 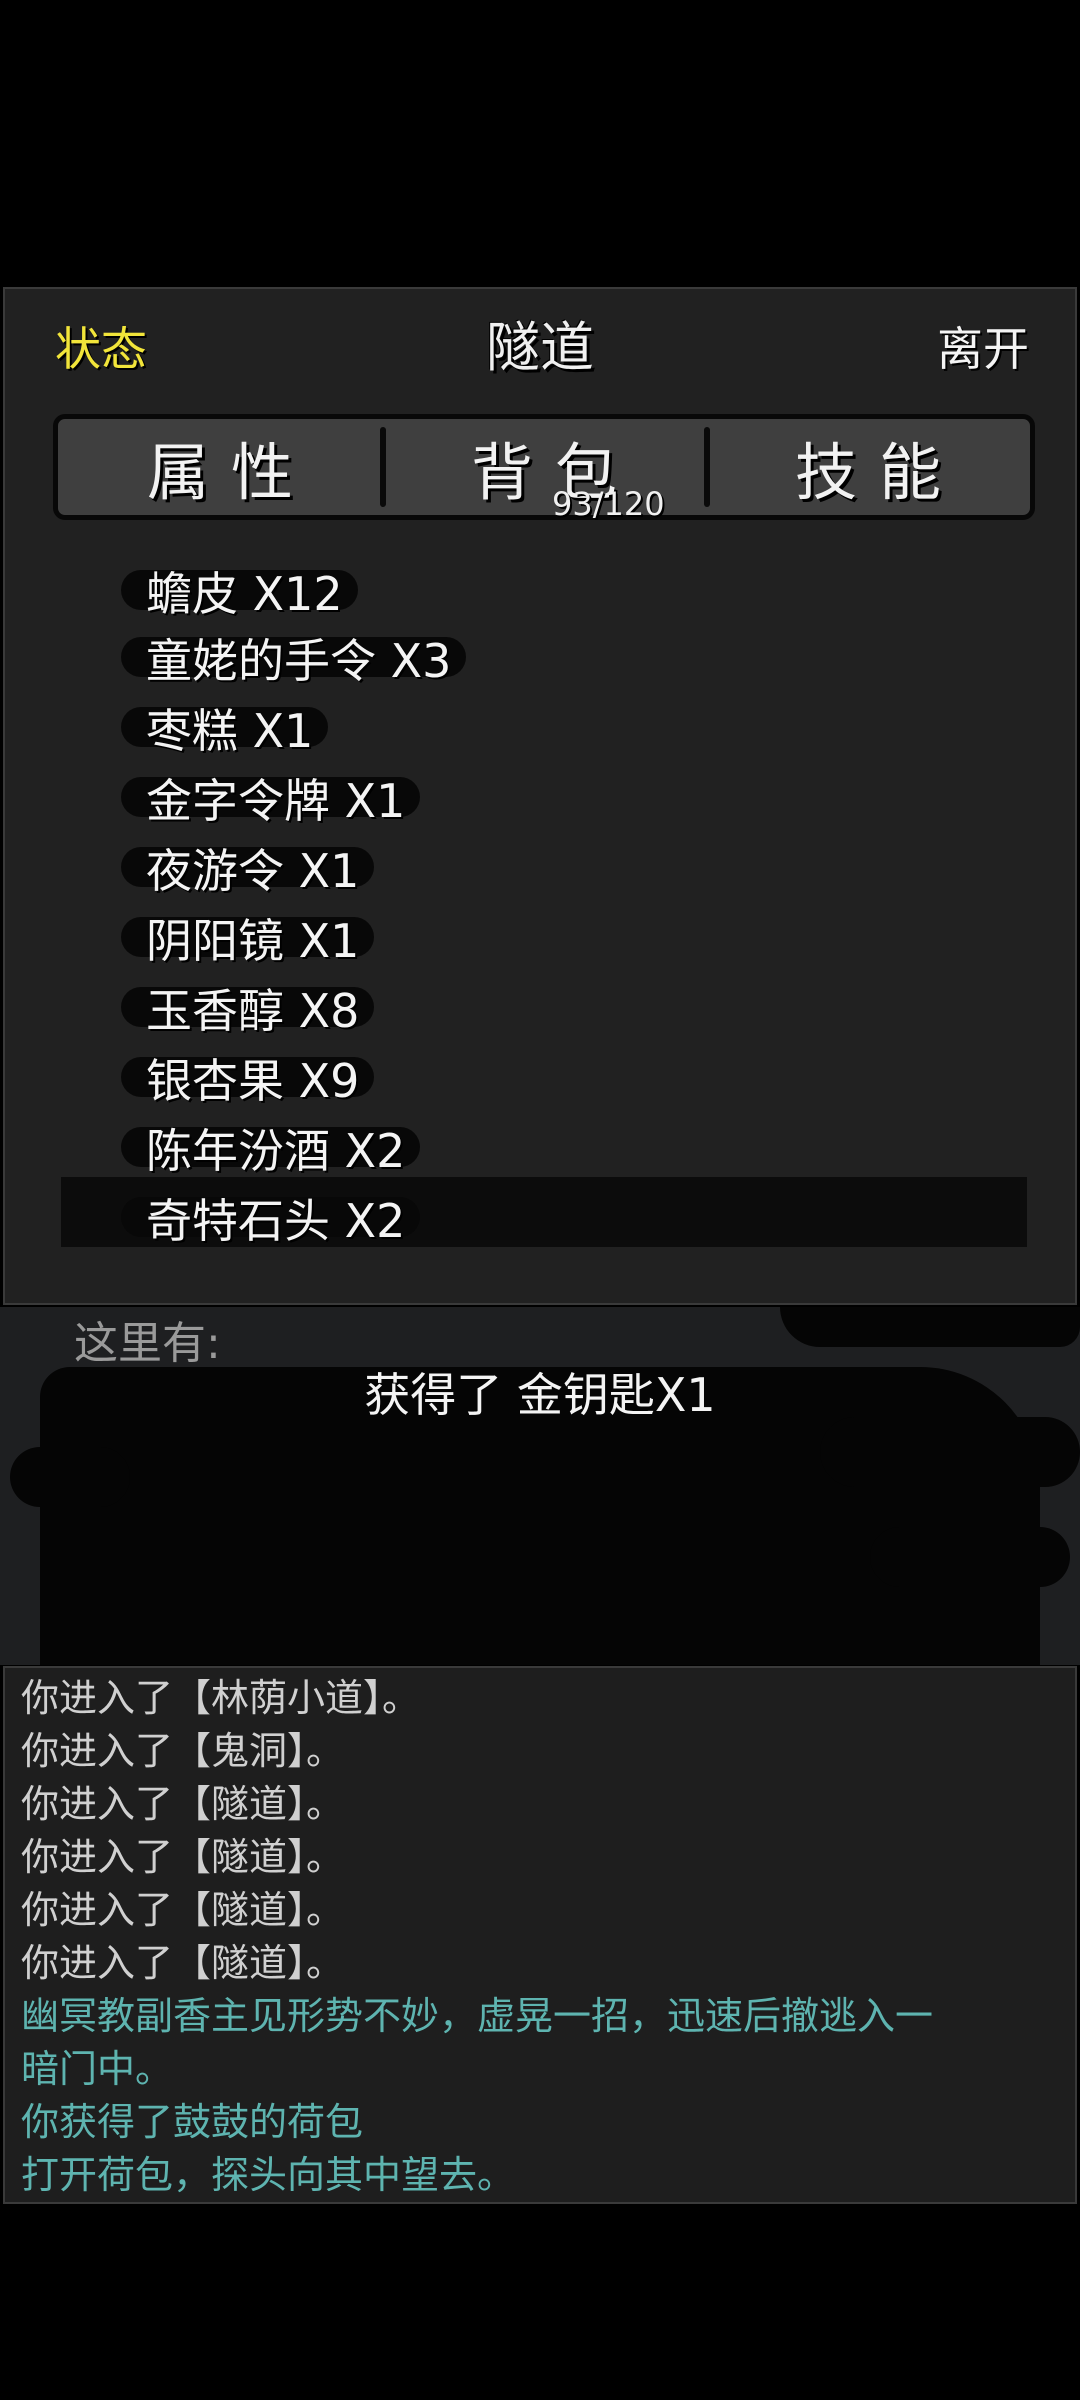 I want to click on inventory-item: 腌包台其香 X8, so click(x=544, y=1256).